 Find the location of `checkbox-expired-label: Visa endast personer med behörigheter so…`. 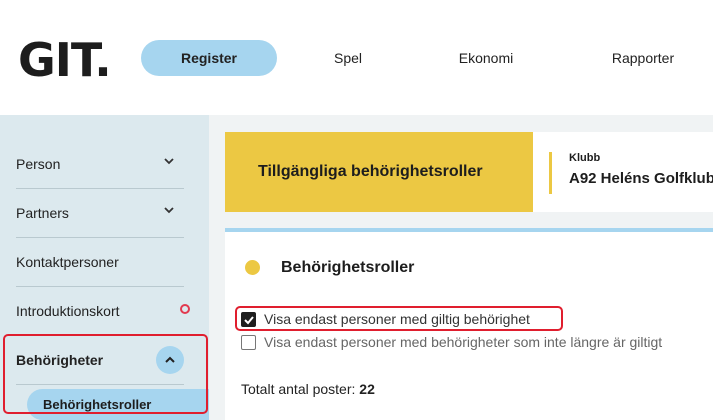

checkbox-expired-label: Visa endast personer med behörigheter so… is located at coordinates (463, 342).